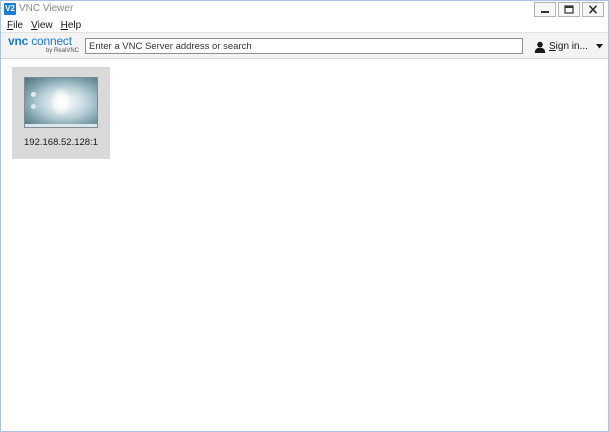  What do you see at coordinates (10, 9) in the screenshot?
I see `vnc-app-icon: V2` at bounding box center [10, 9].